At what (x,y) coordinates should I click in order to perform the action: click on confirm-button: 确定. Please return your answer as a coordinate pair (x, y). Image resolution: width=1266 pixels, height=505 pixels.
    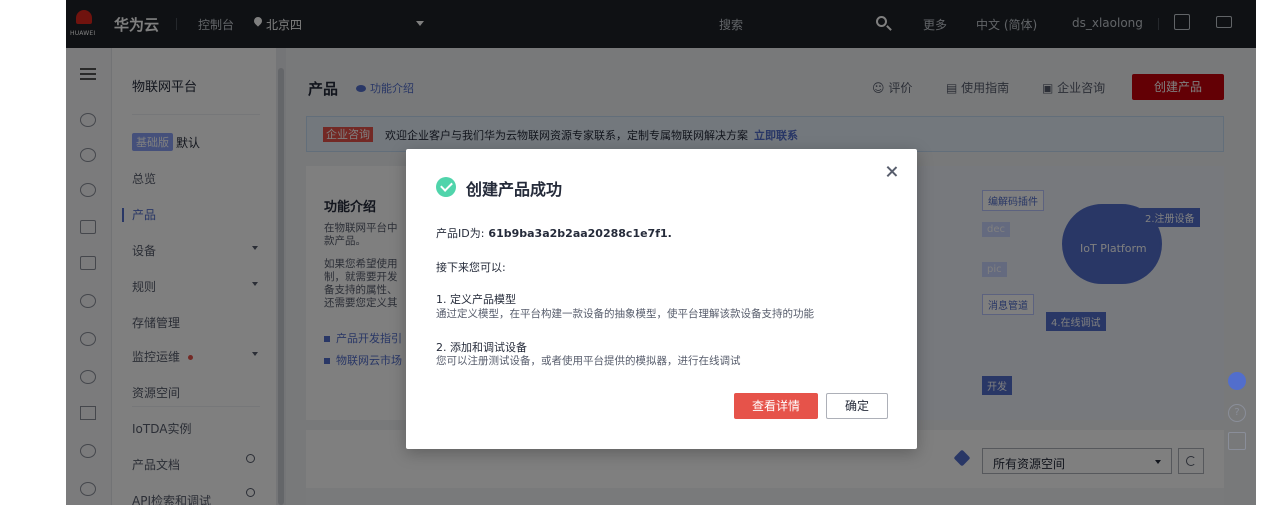
    Looking at the image, I should click on (857, 406).